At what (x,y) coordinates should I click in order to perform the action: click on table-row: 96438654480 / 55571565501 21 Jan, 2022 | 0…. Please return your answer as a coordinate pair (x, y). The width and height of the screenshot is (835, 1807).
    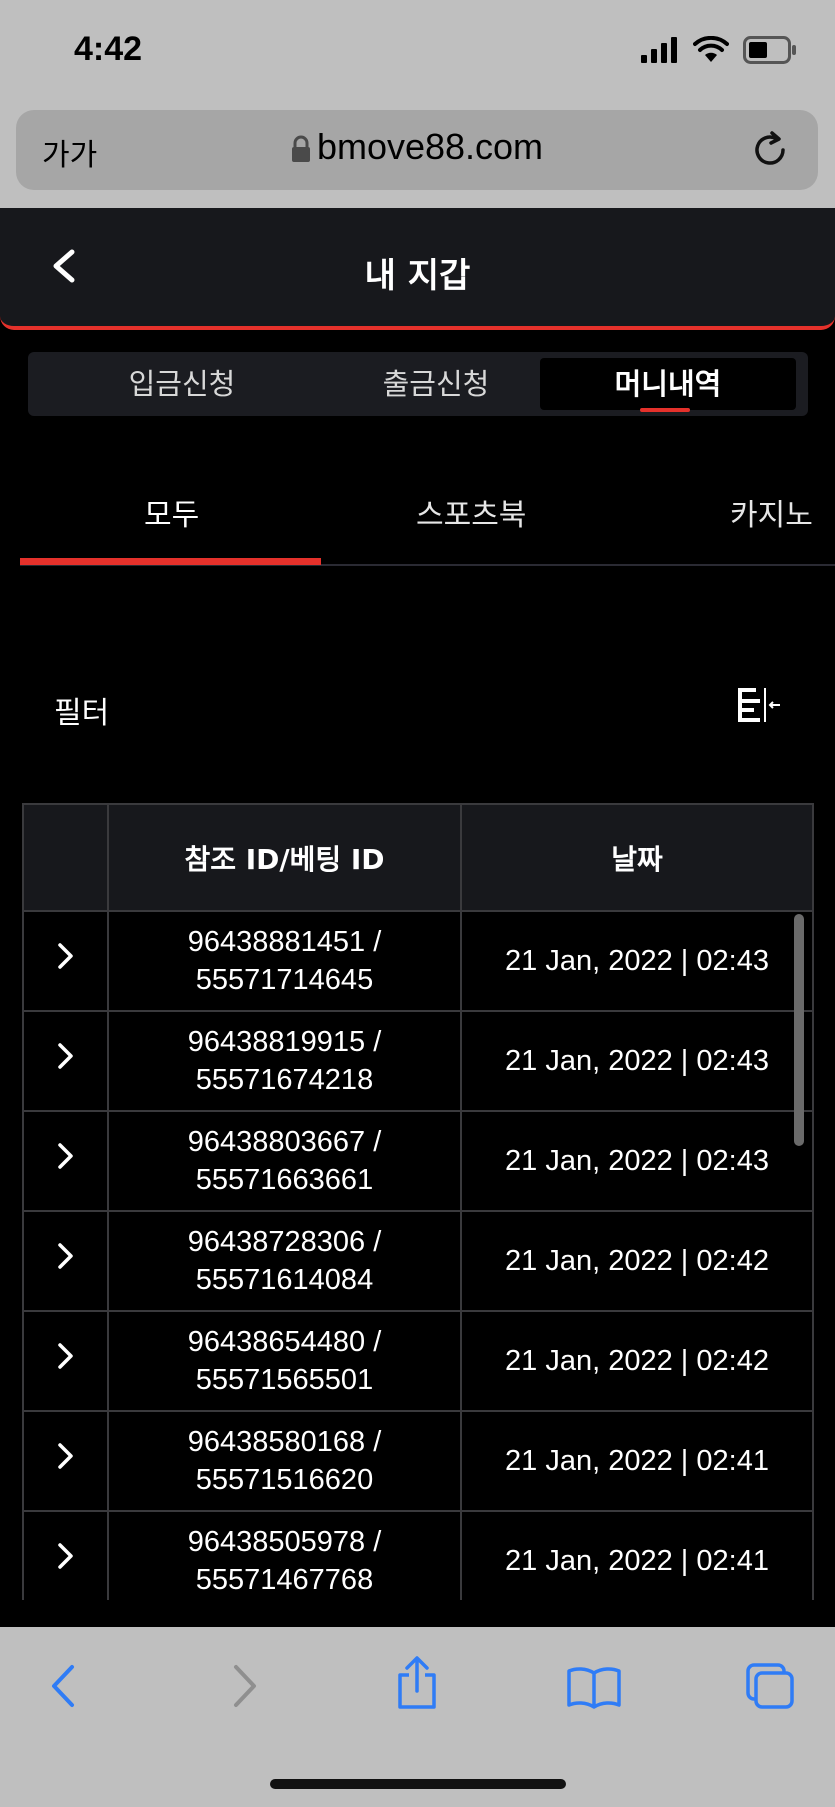
    Looking at the image, I should click on (418, 1361).